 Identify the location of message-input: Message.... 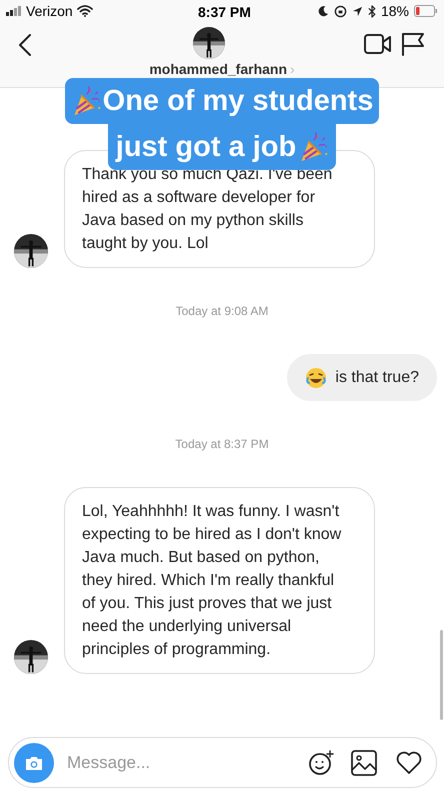
(187, 763).